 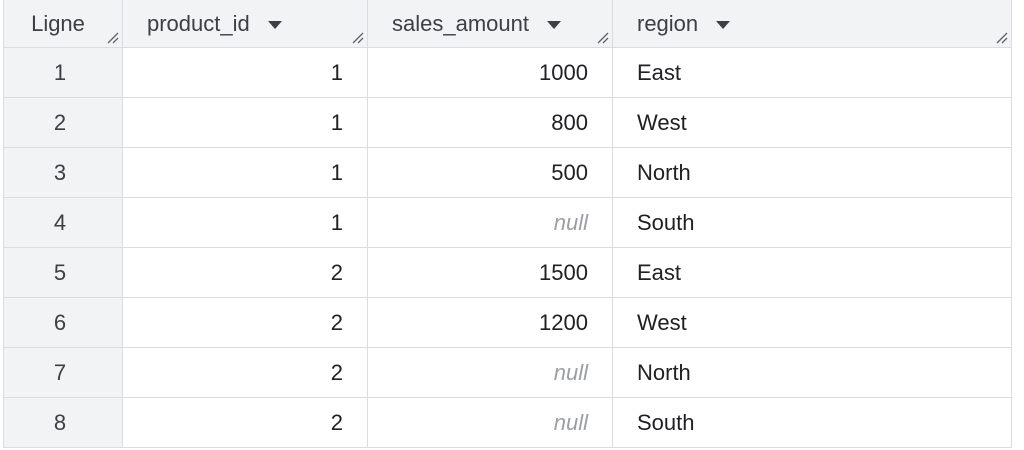 I want to click on row-number-cell: 2, so click(x=63, y=122).